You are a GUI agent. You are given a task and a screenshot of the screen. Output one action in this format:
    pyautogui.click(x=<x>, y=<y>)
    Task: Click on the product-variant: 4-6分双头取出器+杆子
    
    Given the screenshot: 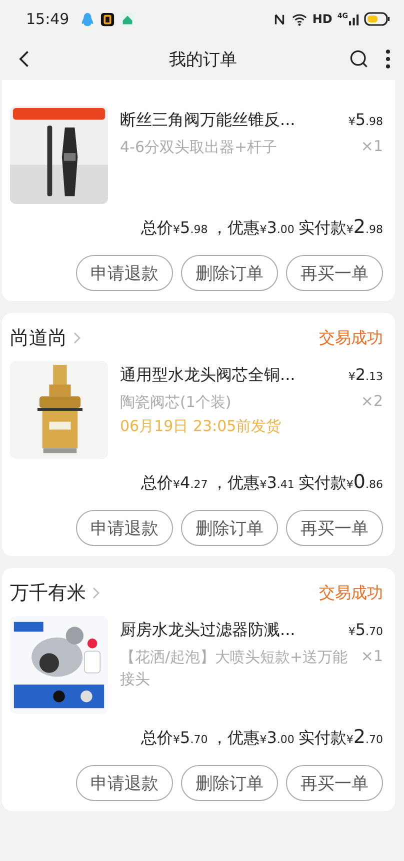 What is the action you would take?
    pyautogui.click(x=199, y=147)
    